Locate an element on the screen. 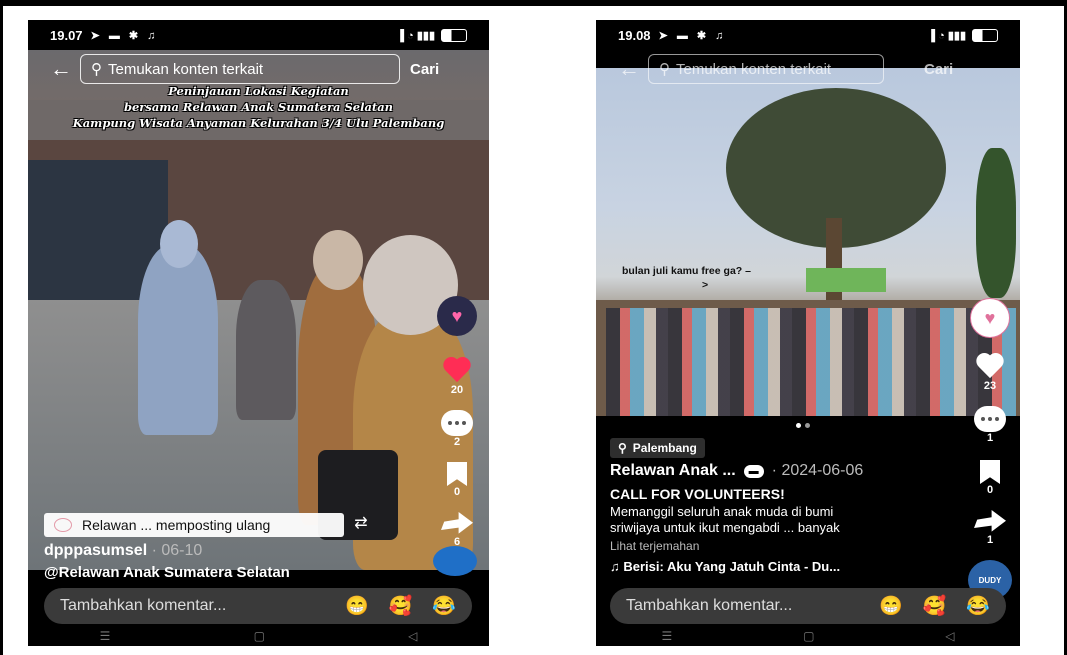  body-line-1: Memanggil seluruh anak muda di bumi is located at coordinates (722, 511).